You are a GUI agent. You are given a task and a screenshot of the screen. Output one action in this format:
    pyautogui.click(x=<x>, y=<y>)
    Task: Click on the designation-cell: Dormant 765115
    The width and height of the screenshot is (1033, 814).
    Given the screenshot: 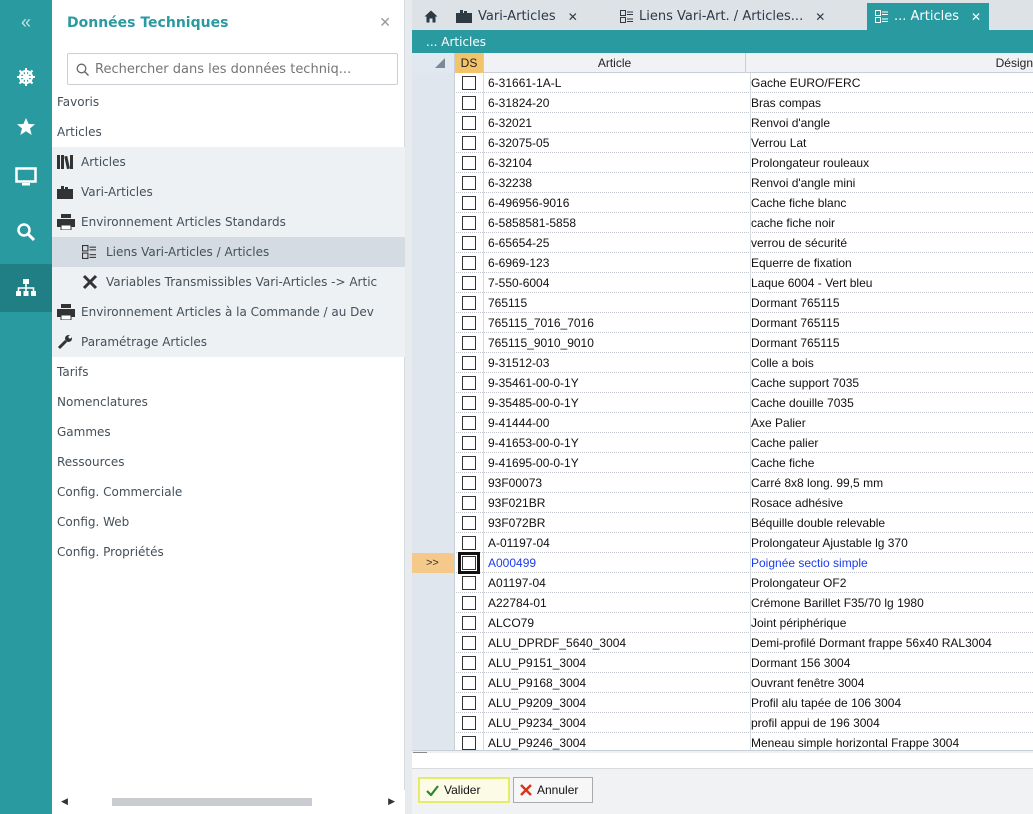 What is the action you would take?
    pyautogui.click(x=891, y=343)
    